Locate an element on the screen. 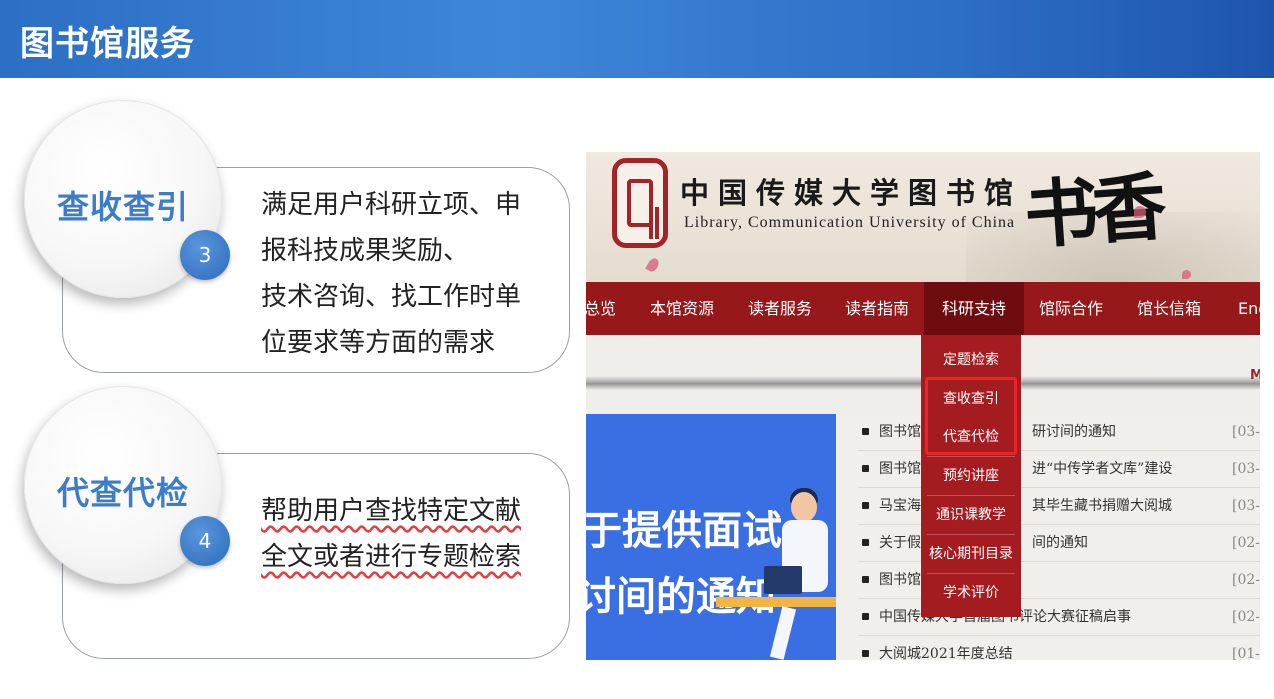 The width and height of the screenshot is (1274, 699). news-title-tail: 其毕生藏书捐赠大阅城 is located at coordinates (1102, 506).